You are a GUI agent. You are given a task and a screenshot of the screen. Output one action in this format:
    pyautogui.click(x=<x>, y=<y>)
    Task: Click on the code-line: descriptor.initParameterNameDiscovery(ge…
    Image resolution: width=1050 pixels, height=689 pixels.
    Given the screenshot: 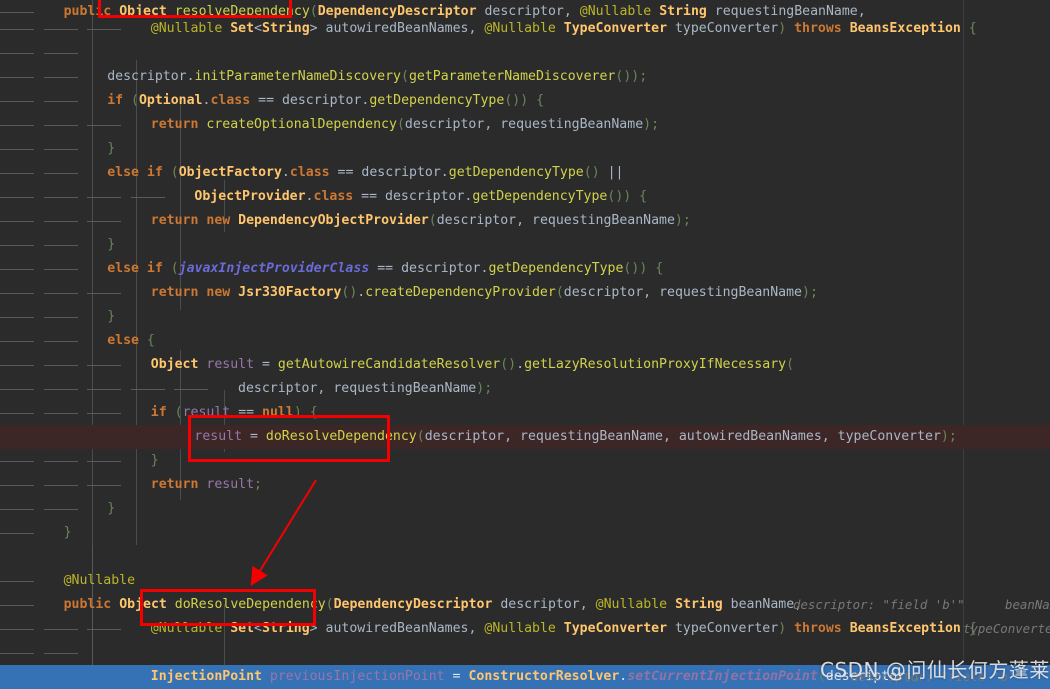 What is the action you would take?
    pyautogui.click(x=525, y=77)
    